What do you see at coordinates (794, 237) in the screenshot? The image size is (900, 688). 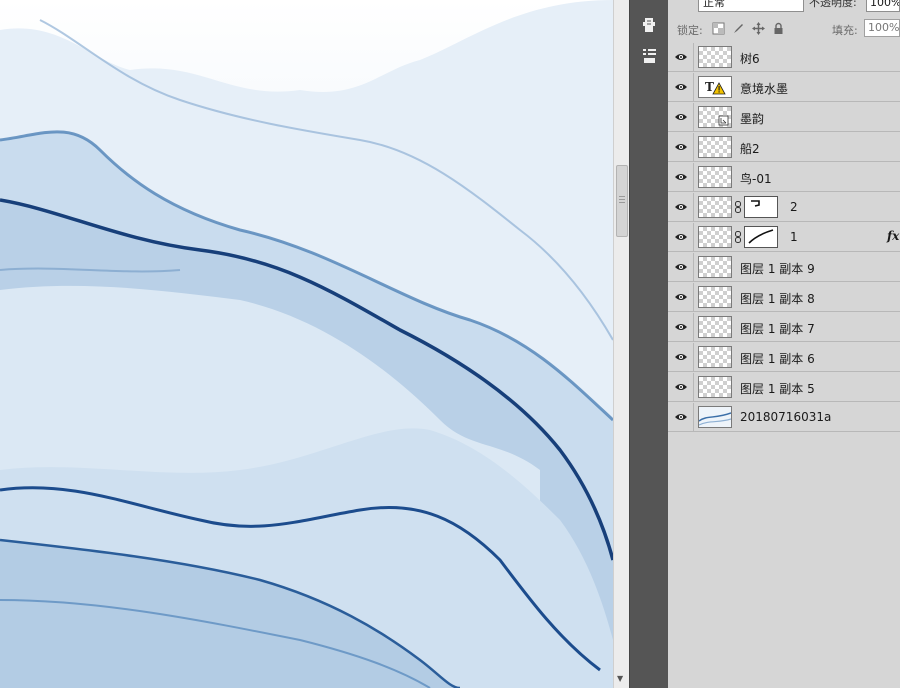 I see `layer-name: 1` at bounding box center [794, 237].